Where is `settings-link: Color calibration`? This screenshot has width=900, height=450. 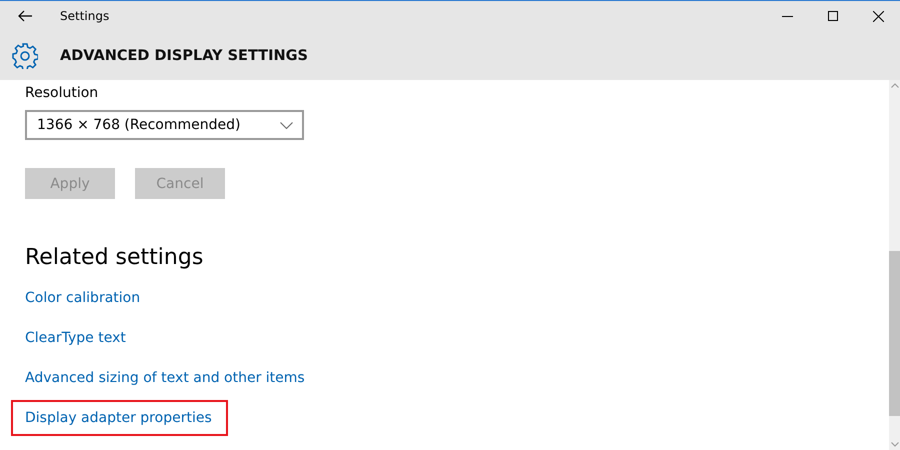 settings-link: Color calibration is located at coordinates (82, 298).